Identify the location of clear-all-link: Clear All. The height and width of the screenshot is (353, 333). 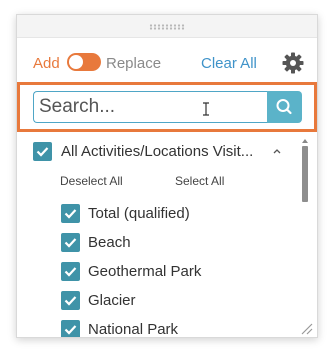
(229, 63).